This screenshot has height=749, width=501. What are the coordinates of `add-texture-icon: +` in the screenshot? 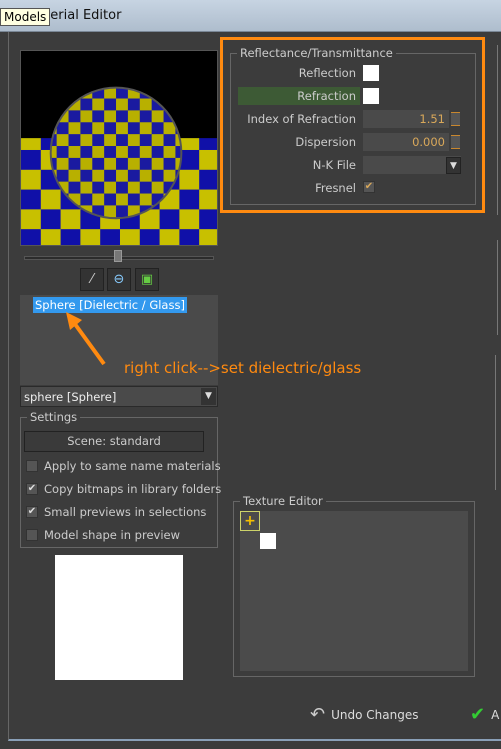 It's located at (250, 521).